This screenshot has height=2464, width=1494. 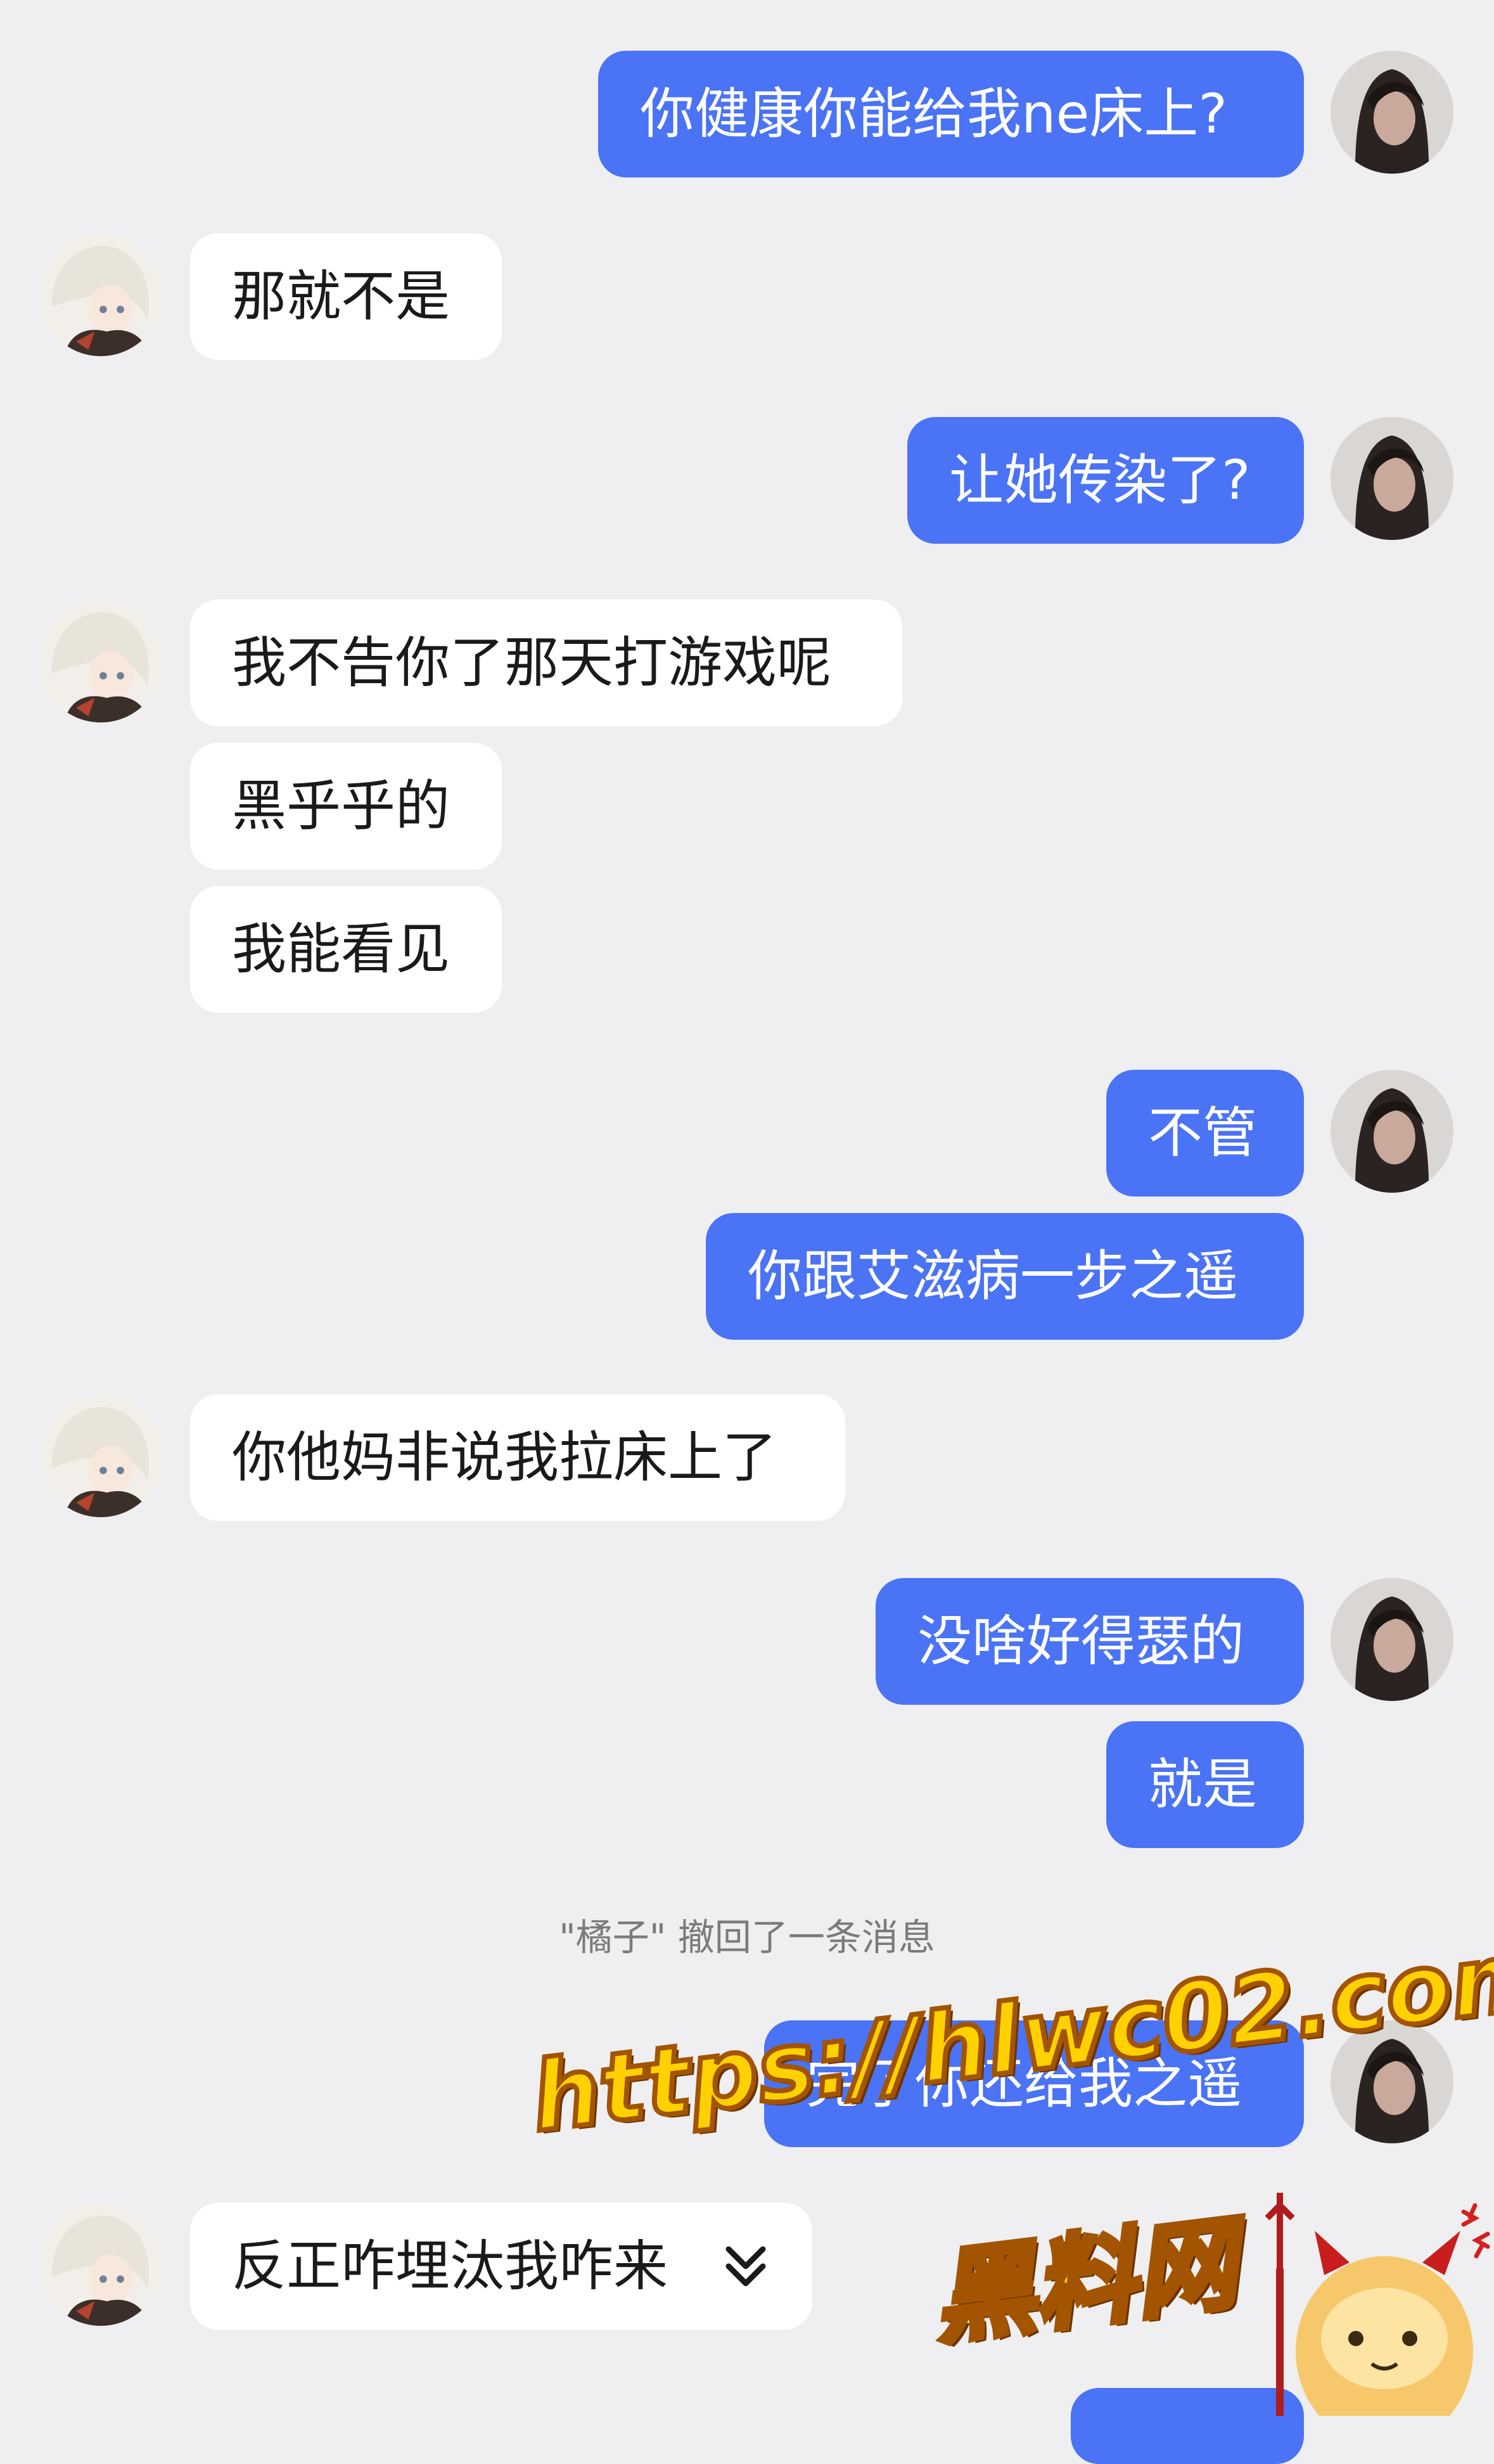 I want to click on anger-symbol-icon, so click(x=1475, y=2231).